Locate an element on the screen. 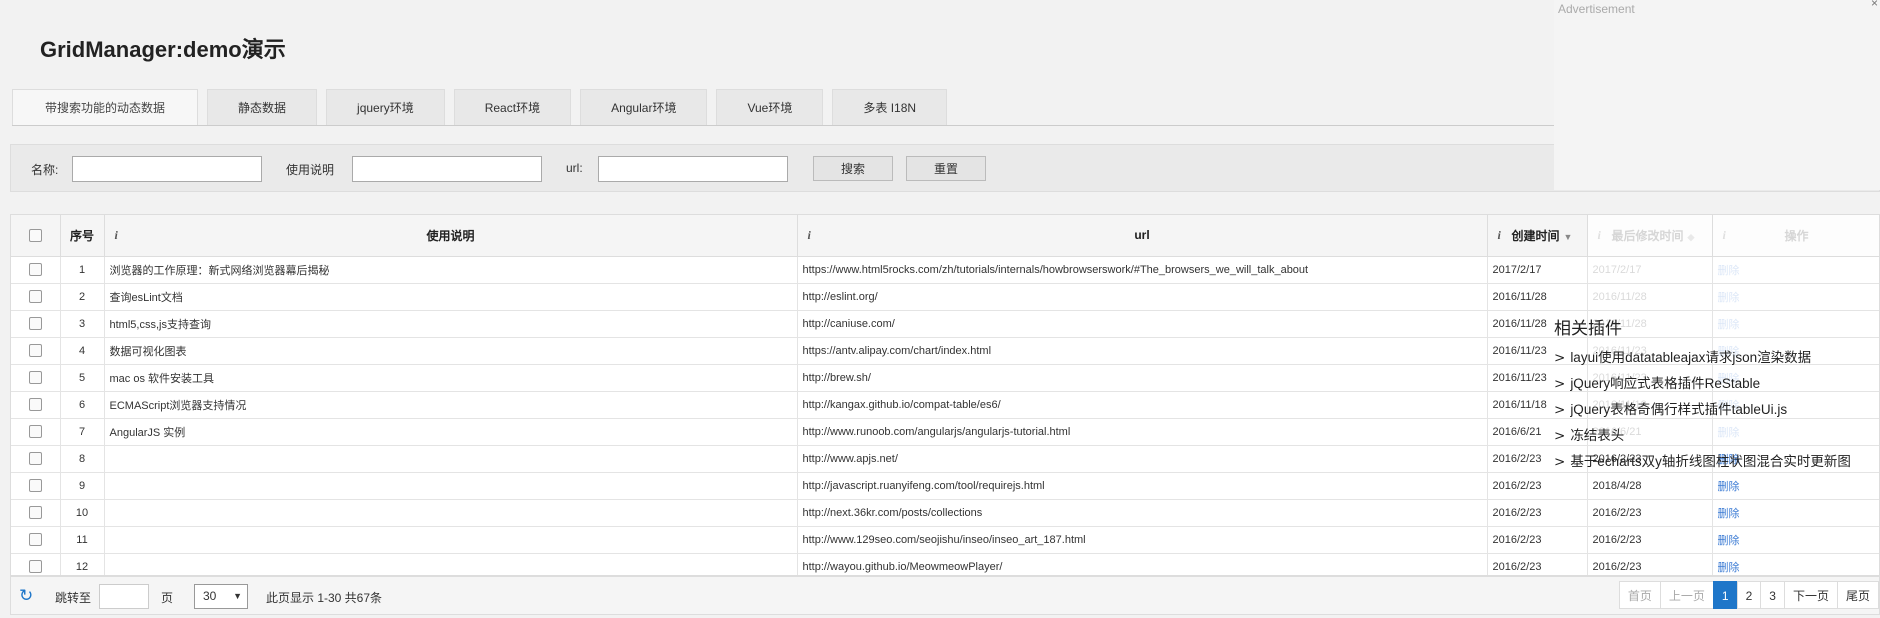 The image size is (1880, 618). plugins-title: 相关插件 is located at coordinates (1588, 328).